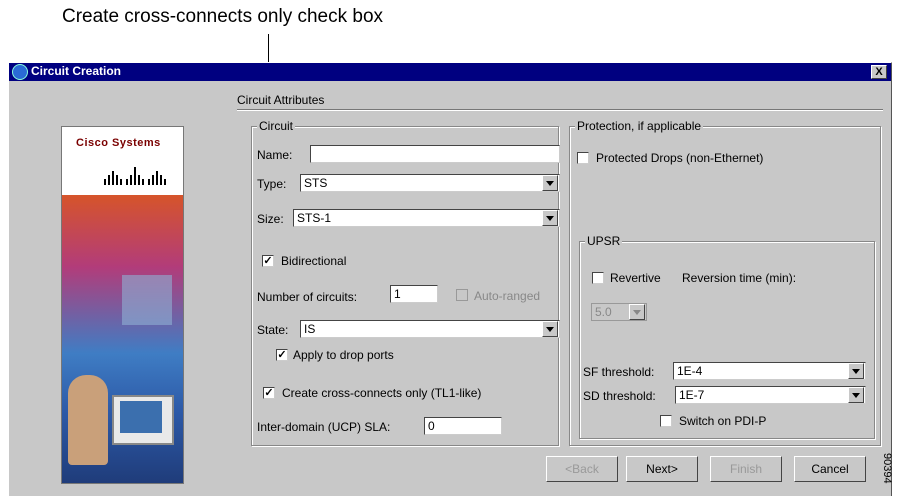 The width and height of the screenshot is (907, 496). Describe the element at coordinates (739, 278) in the screenshot. I see `reversion-time-label: Reversion time (min):` at that location.